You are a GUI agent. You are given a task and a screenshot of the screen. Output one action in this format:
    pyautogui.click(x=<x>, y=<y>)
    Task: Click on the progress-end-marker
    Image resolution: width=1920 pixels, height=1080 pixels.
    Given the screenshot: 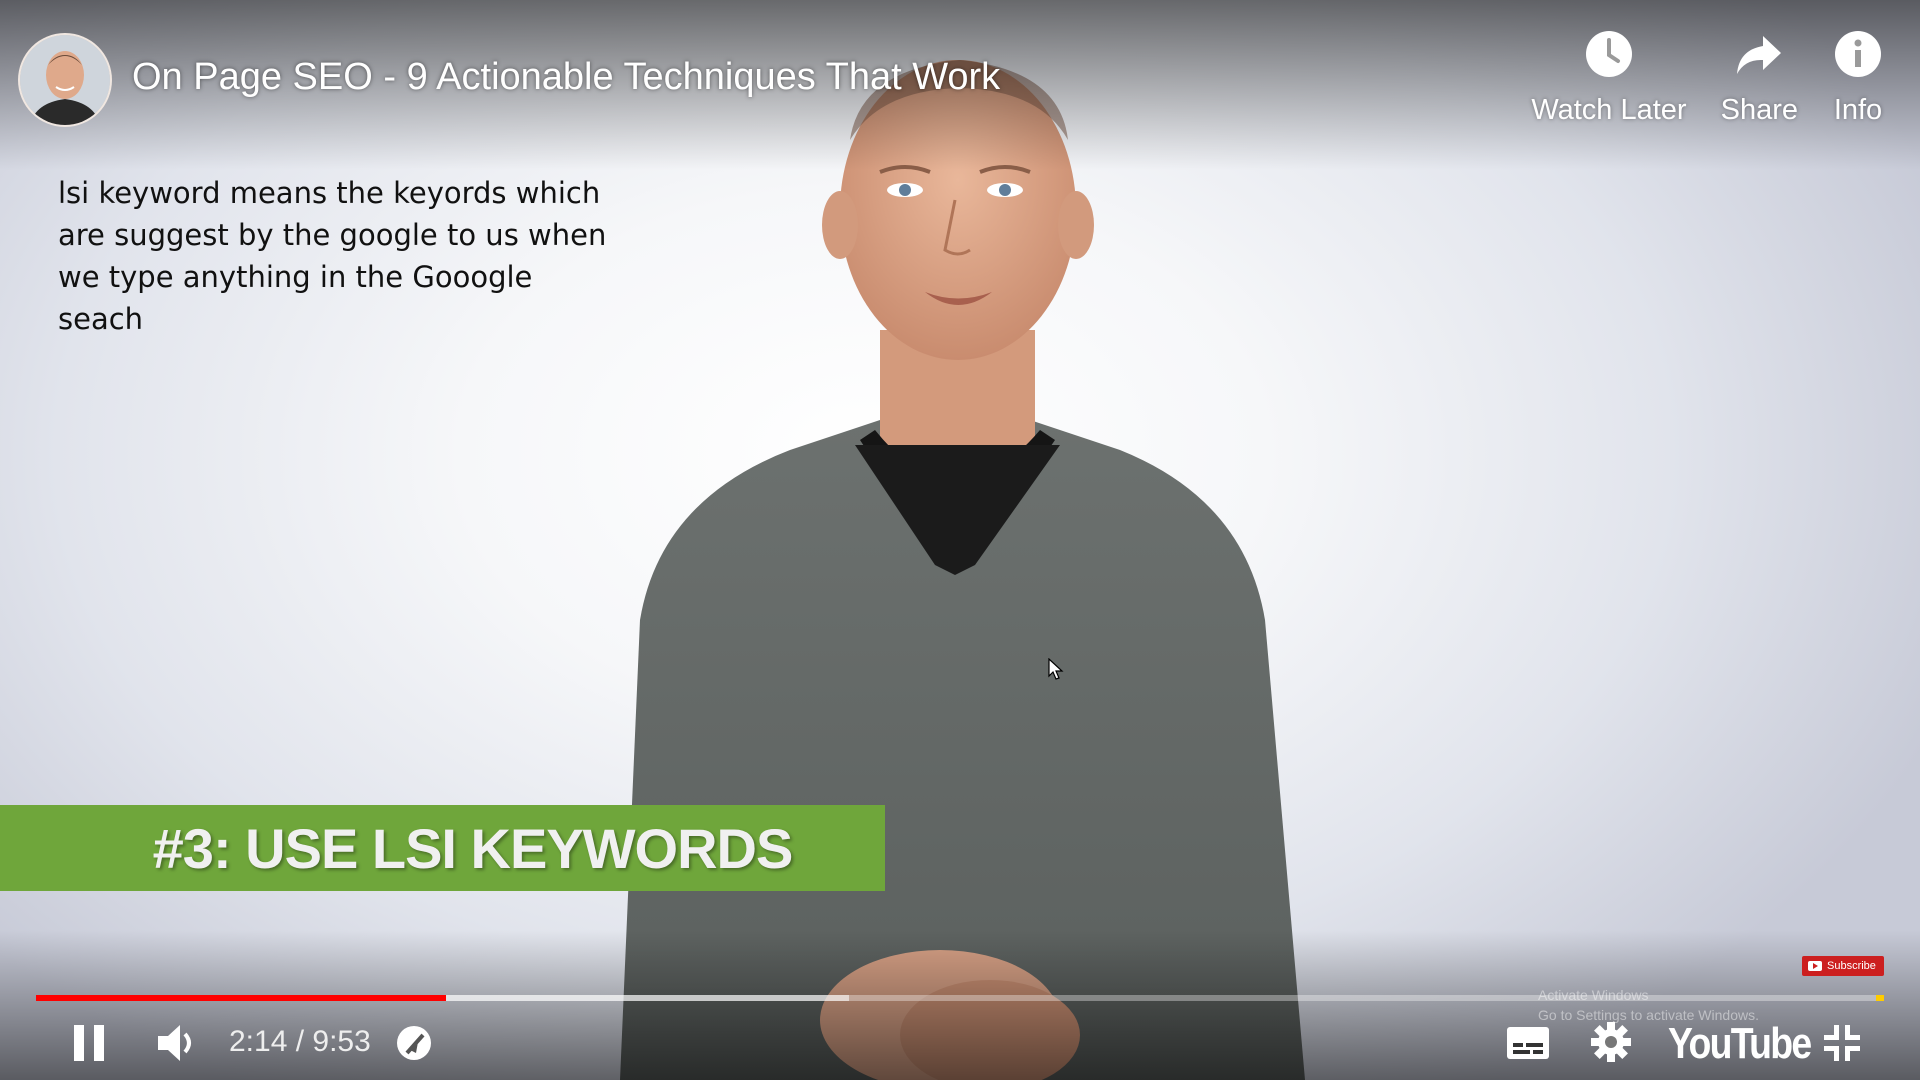 What is the action you would take?
    pyautogui.click(x=1880, y=998)
    